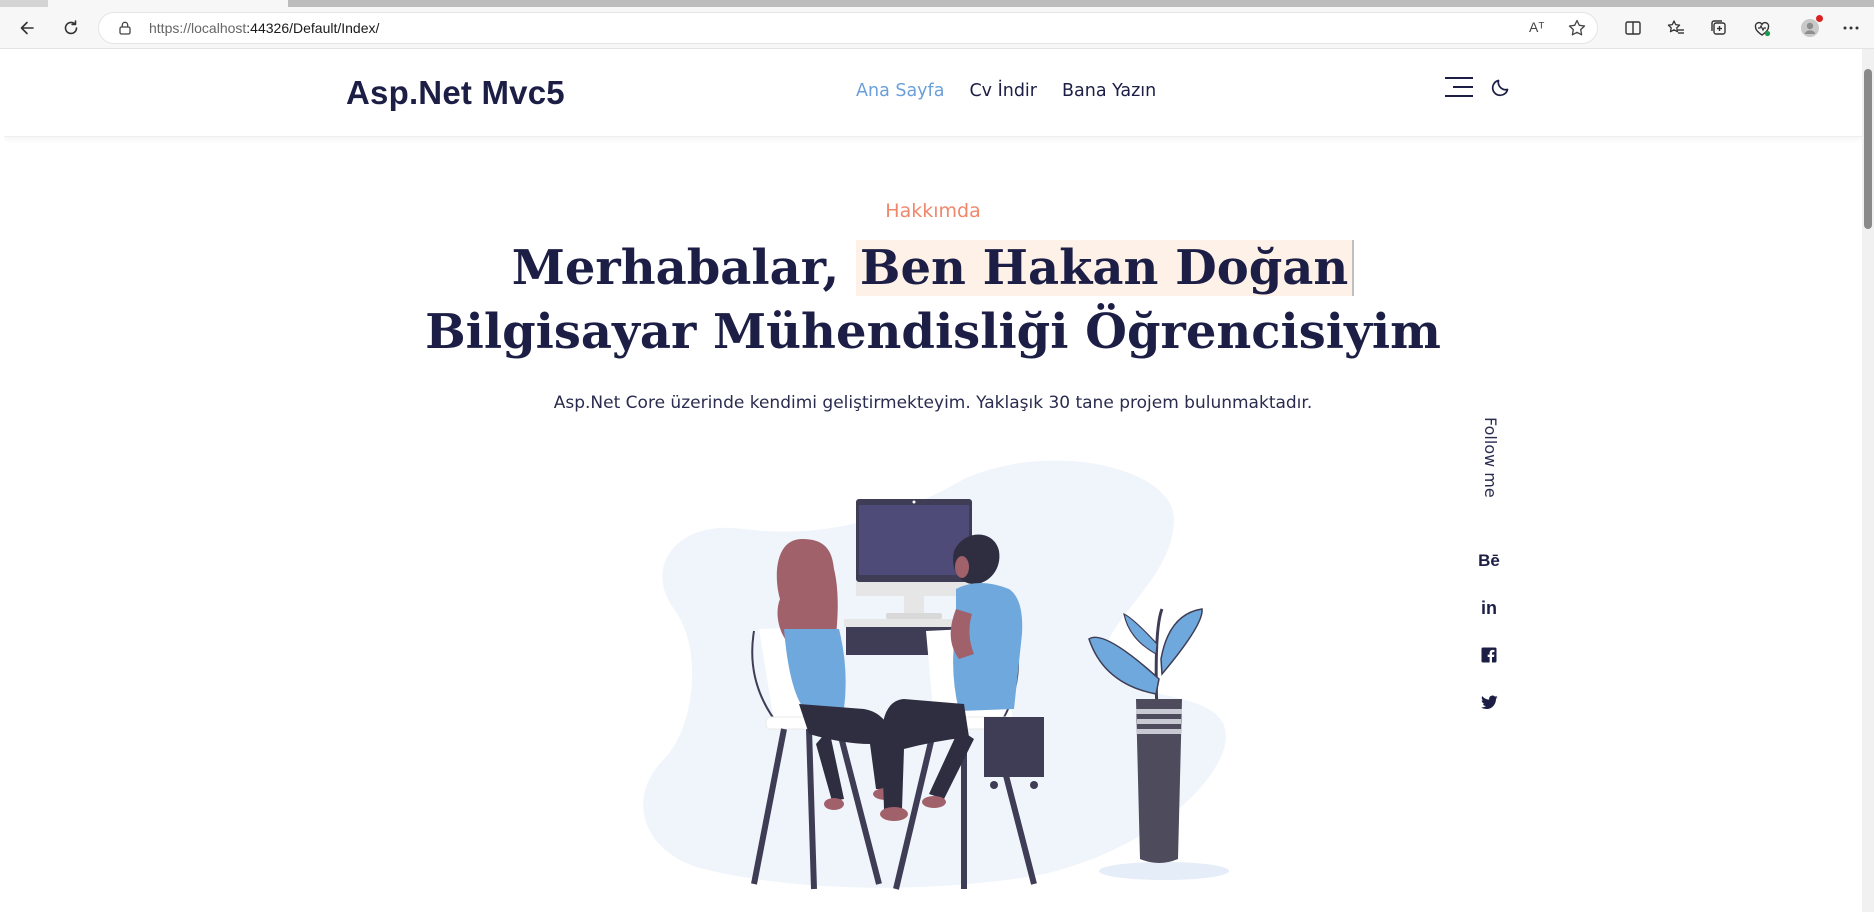  What do you see at coordinates (1577, 28) in the screenshot?
I see `favorite-star-icon` at bounding box center [1577, 28].